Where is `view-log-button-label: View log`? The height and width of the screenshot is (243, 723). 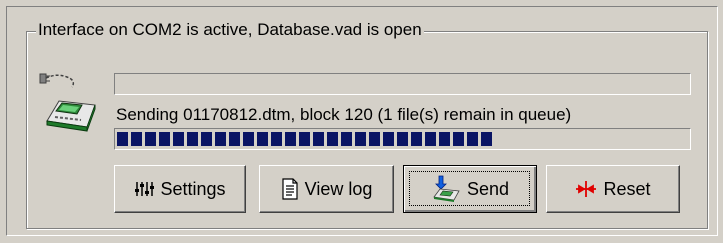 view-log-button-label: View log is located at coordinates (338, 188).